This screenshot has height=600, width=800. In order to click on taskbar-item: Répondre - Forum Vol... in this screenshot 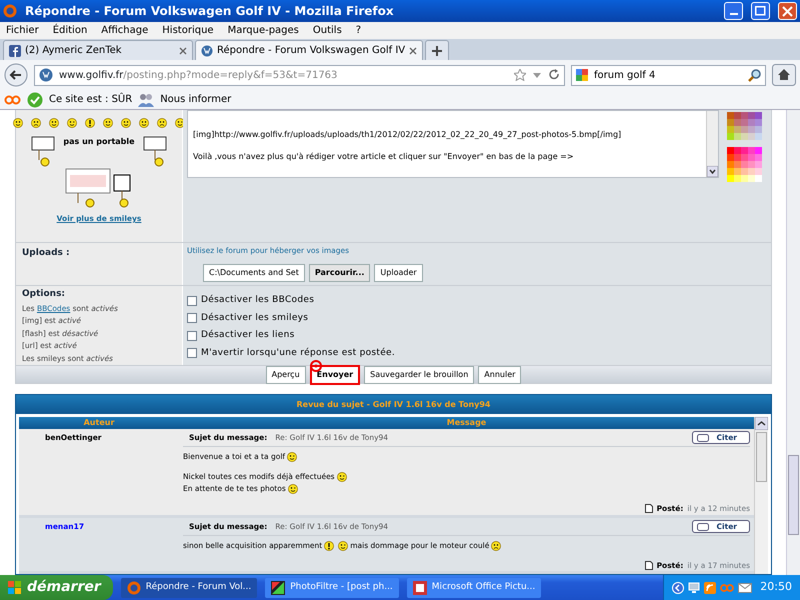, I will do `click(189, 588)`.